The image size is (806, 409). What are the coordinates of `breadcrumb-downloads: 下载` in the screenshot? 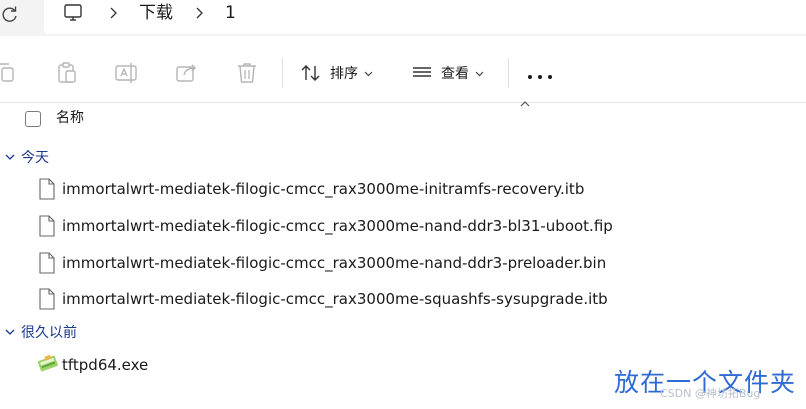 It's located at (156, 13).